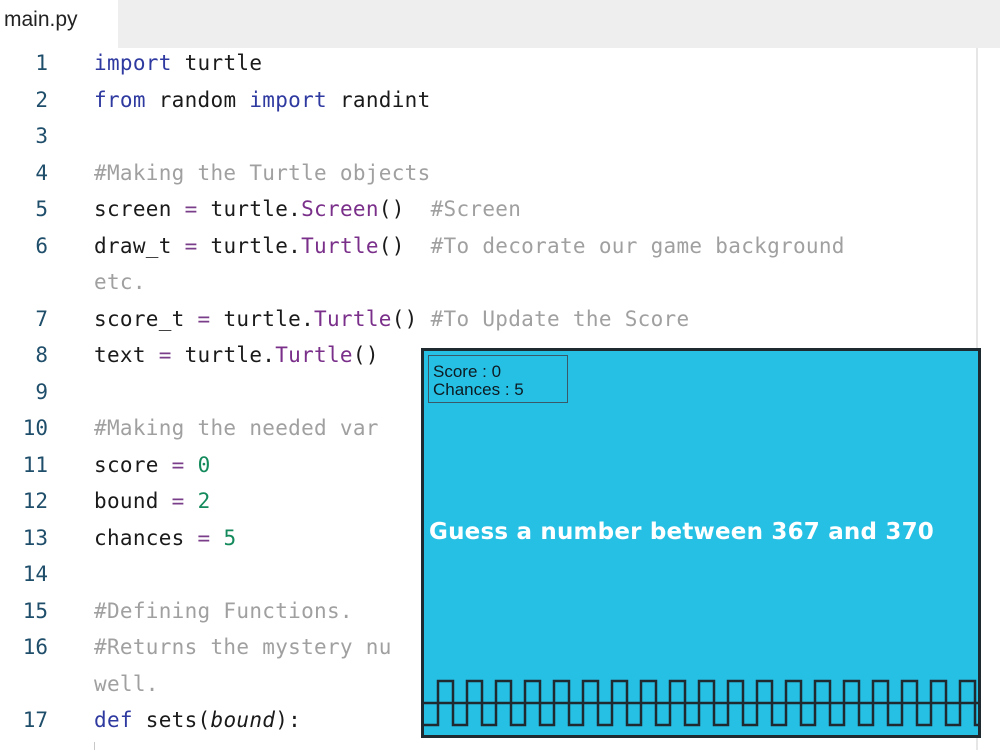 The width and height of the screenshot is (1000, 750). I want to click on code-text: chances = 5, so click(165, 537).